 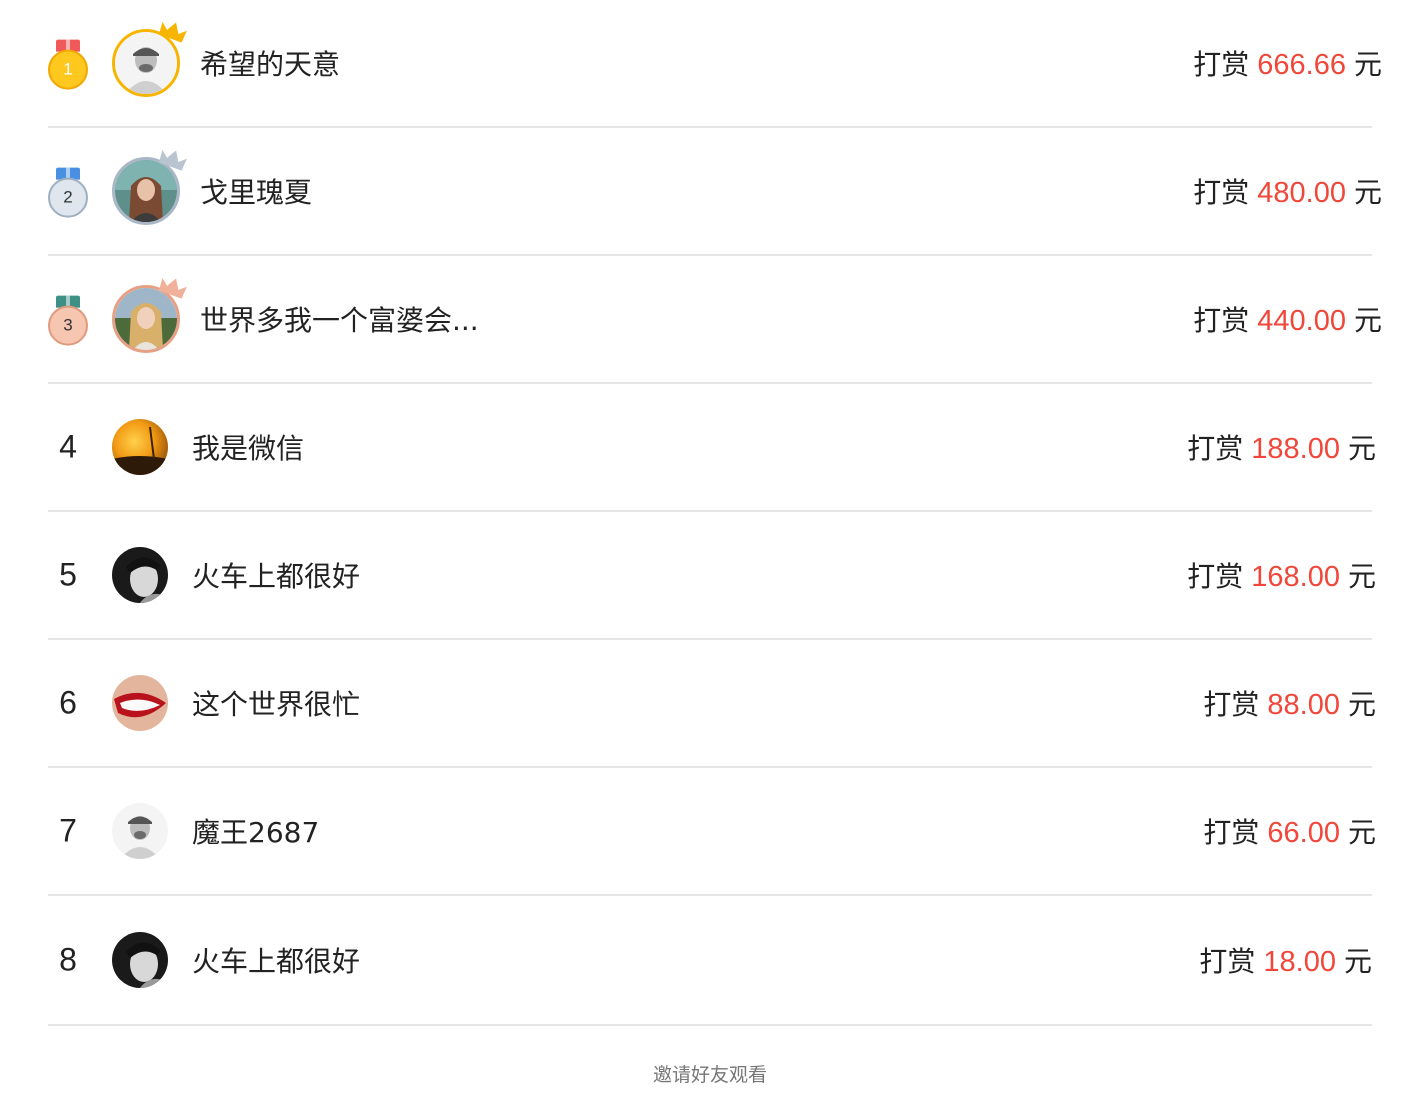 I want to click on amount-value: 480.00, so click(x=1301, y=193).